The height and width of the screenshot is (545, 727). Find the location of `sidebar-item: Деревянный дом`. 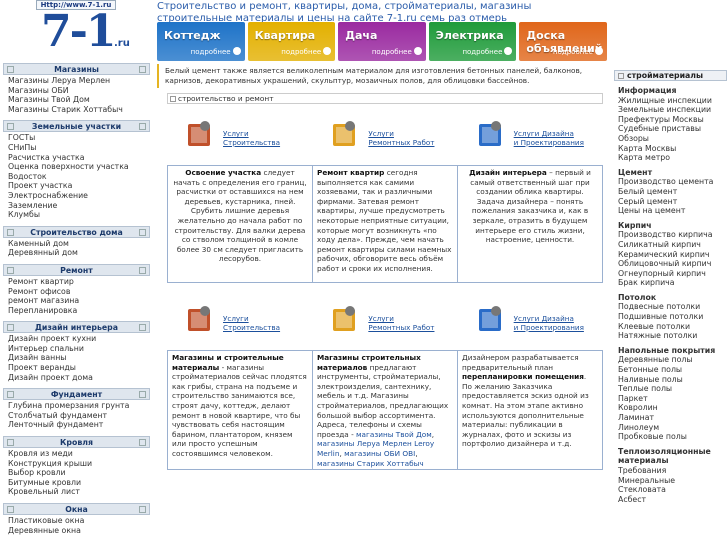

sidebar-item: Деревянный дом is located at coordinates (79, 253).